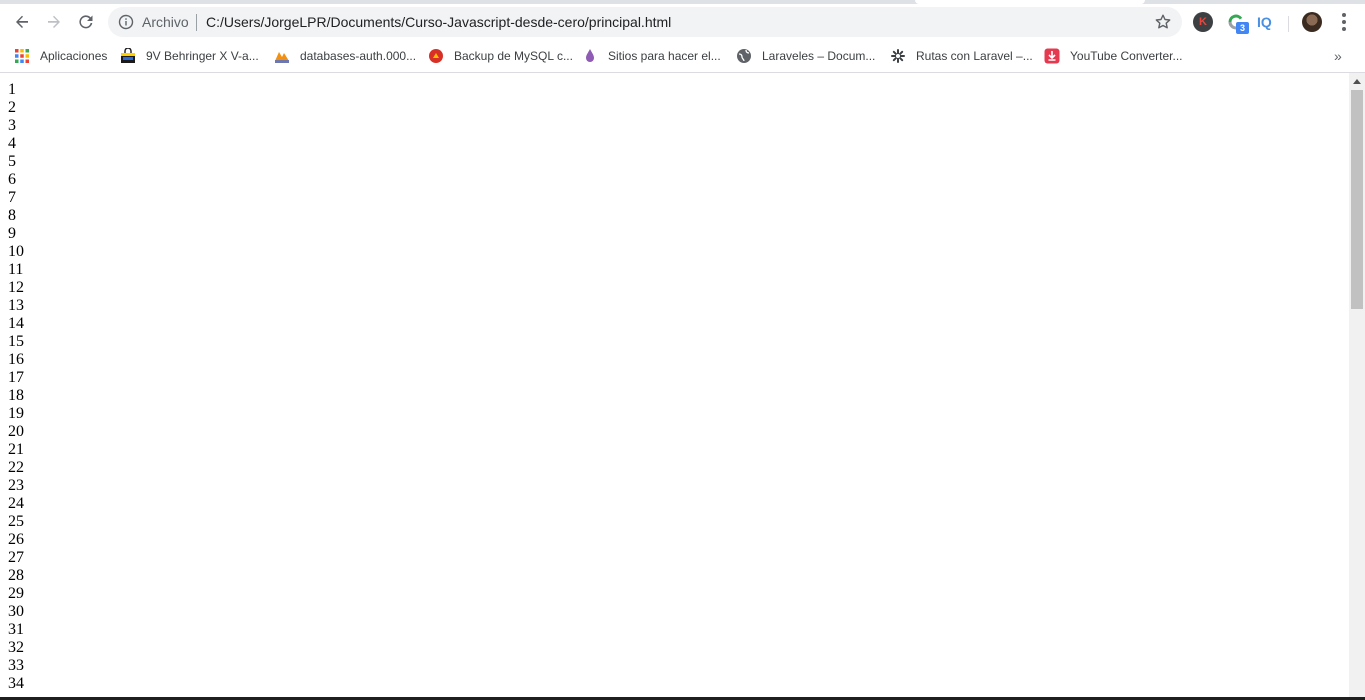 The image size is (1365, 700). What do you see at coordinates (12, 89) in the screenshot?
I see `number-line: 1` at bounding box center [12, 89].